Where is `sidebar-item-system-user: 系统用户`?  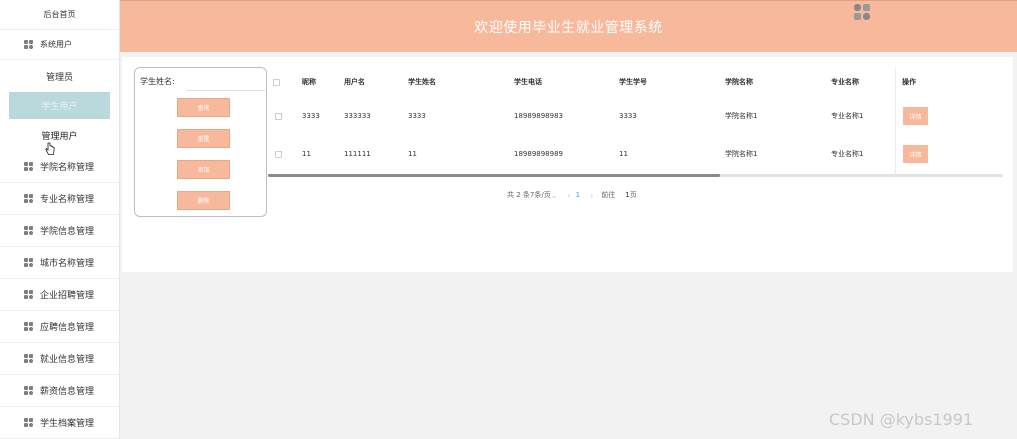 sidebar-item-system-user: 系统用户 is located at coordinates (59, 45).